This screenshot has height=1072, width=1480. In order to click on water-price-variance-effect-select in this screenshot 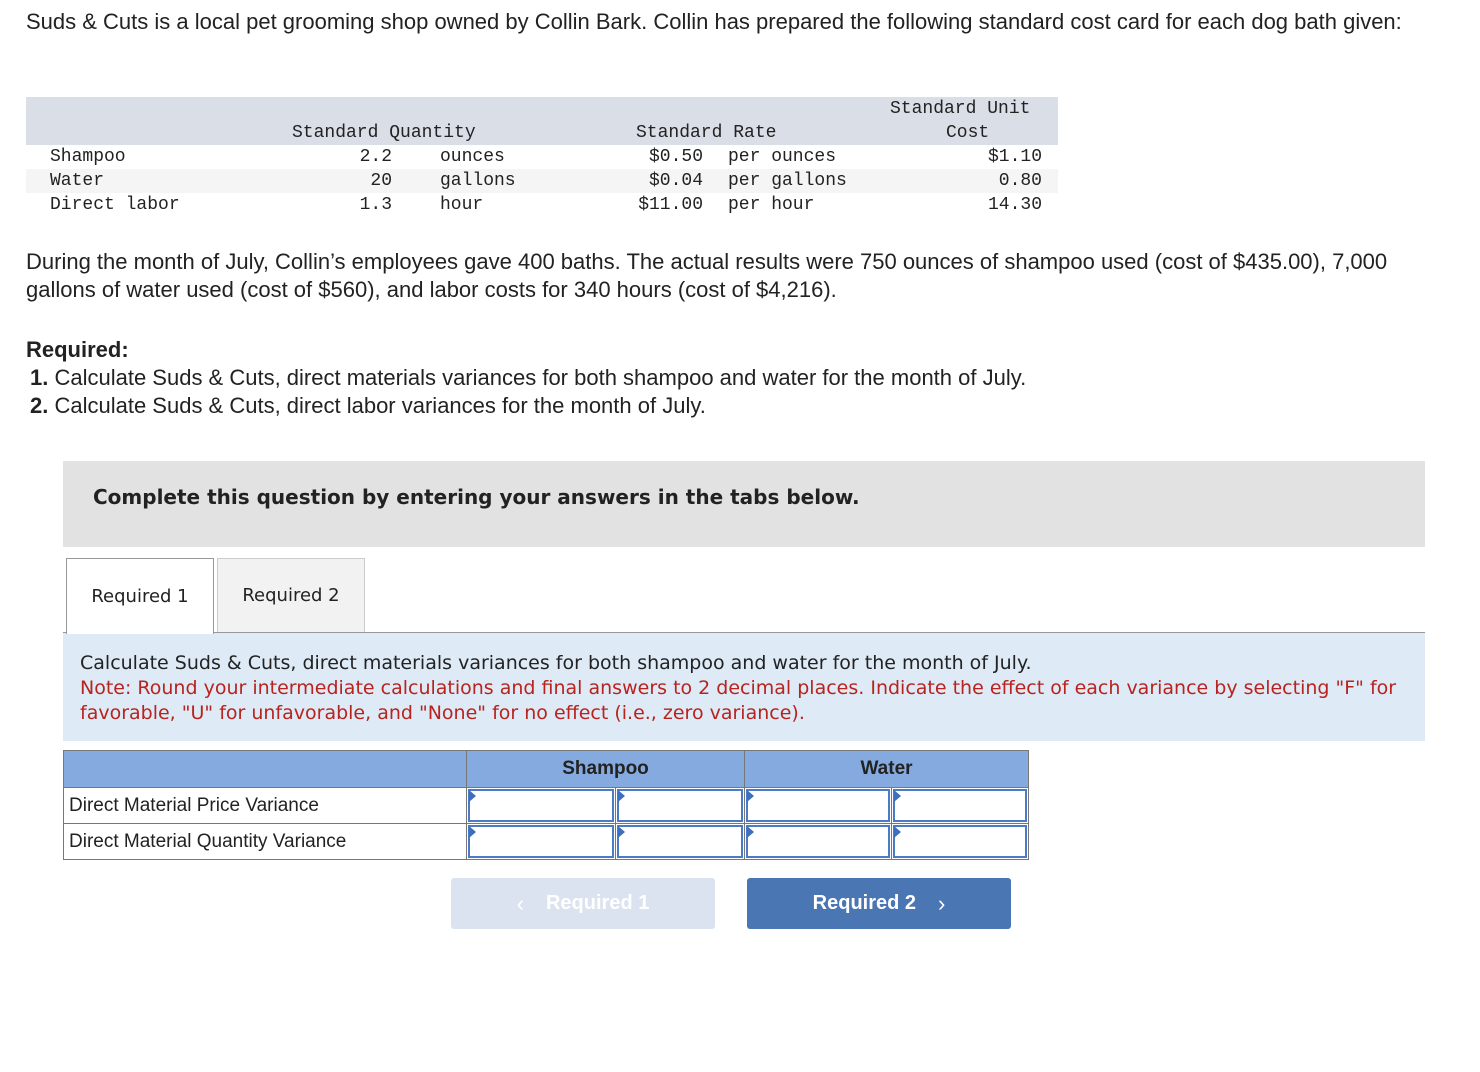, I will do `click(960, 805)`.